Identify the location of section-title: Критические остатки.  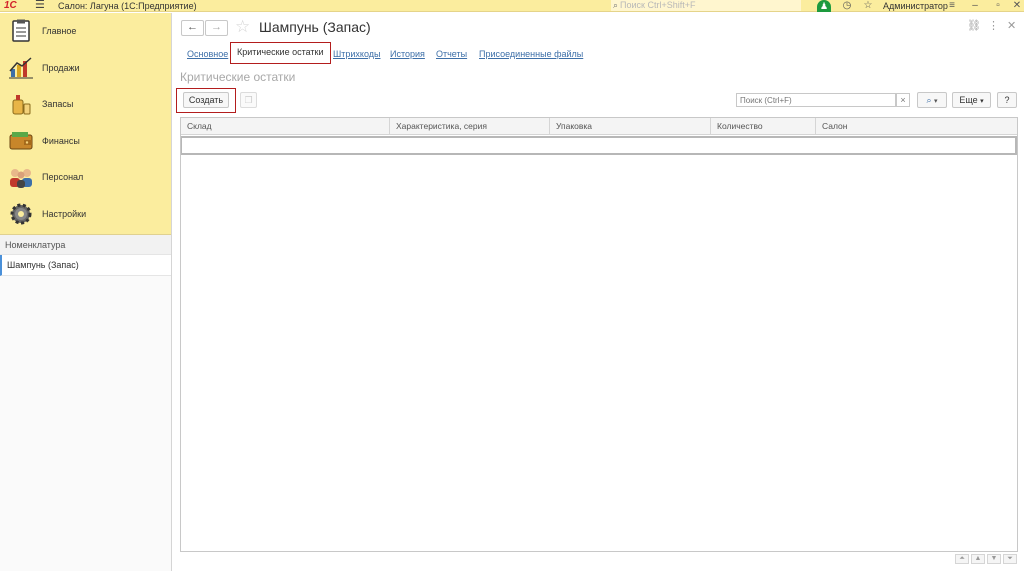
(238, 77).